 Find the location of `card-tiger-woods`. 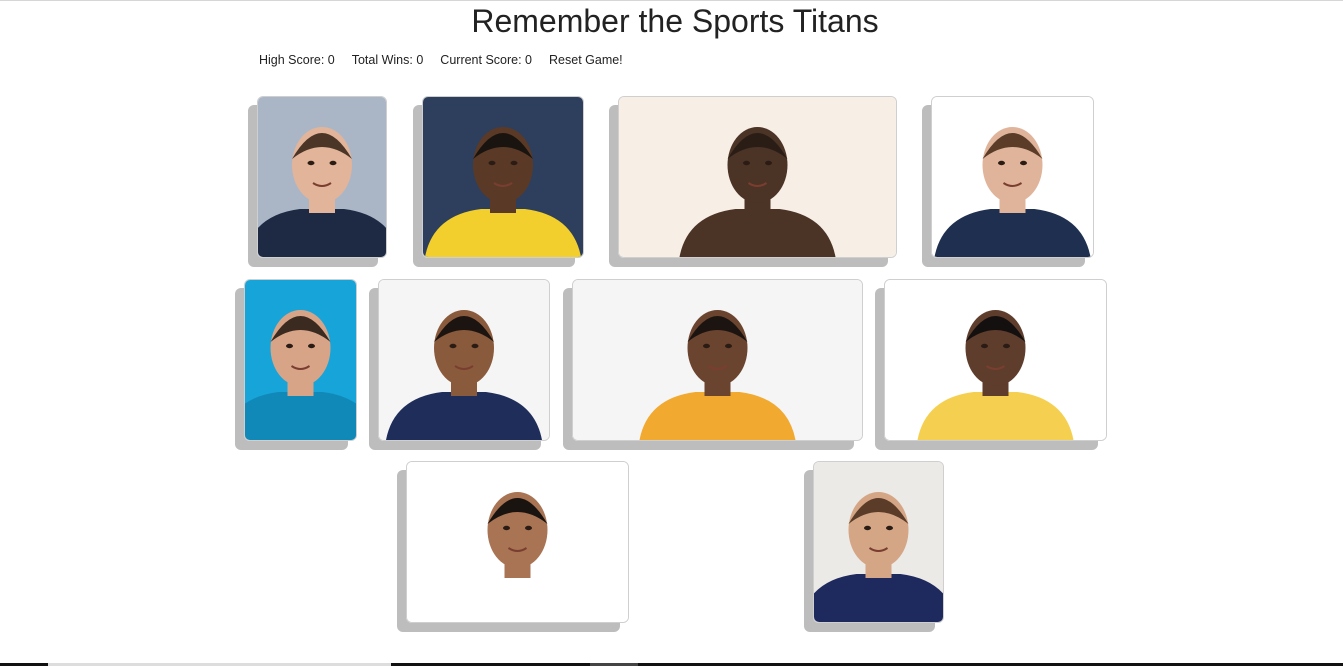

card-tiger-woods is located at coordinates (464, 360).